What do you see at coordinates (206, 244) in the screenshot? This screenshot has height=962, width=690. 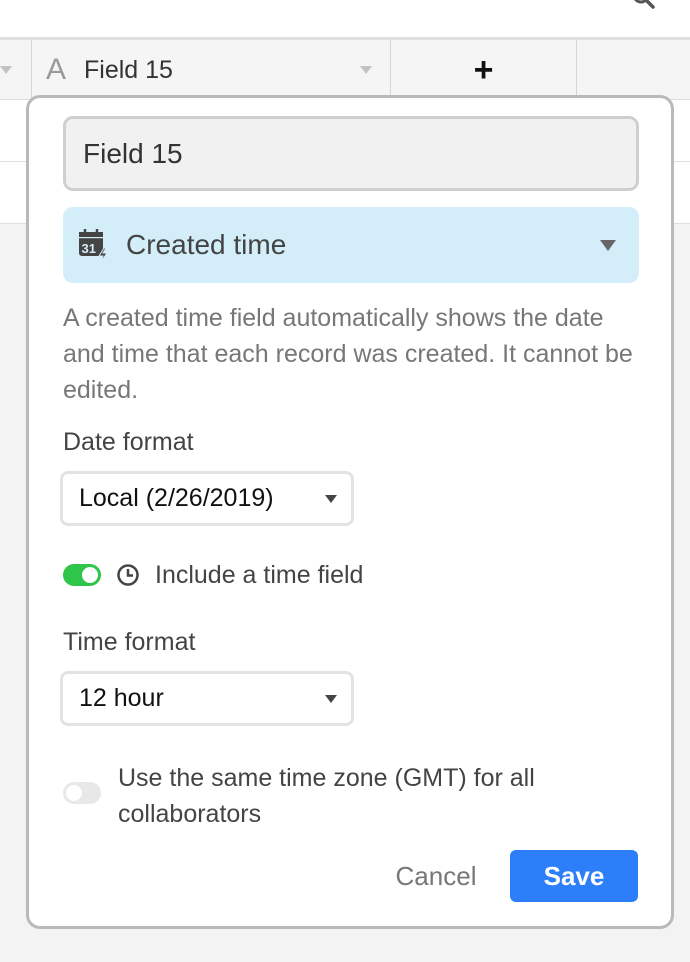 I see `field-type-label: Created time` at bounding box center [206, 244].